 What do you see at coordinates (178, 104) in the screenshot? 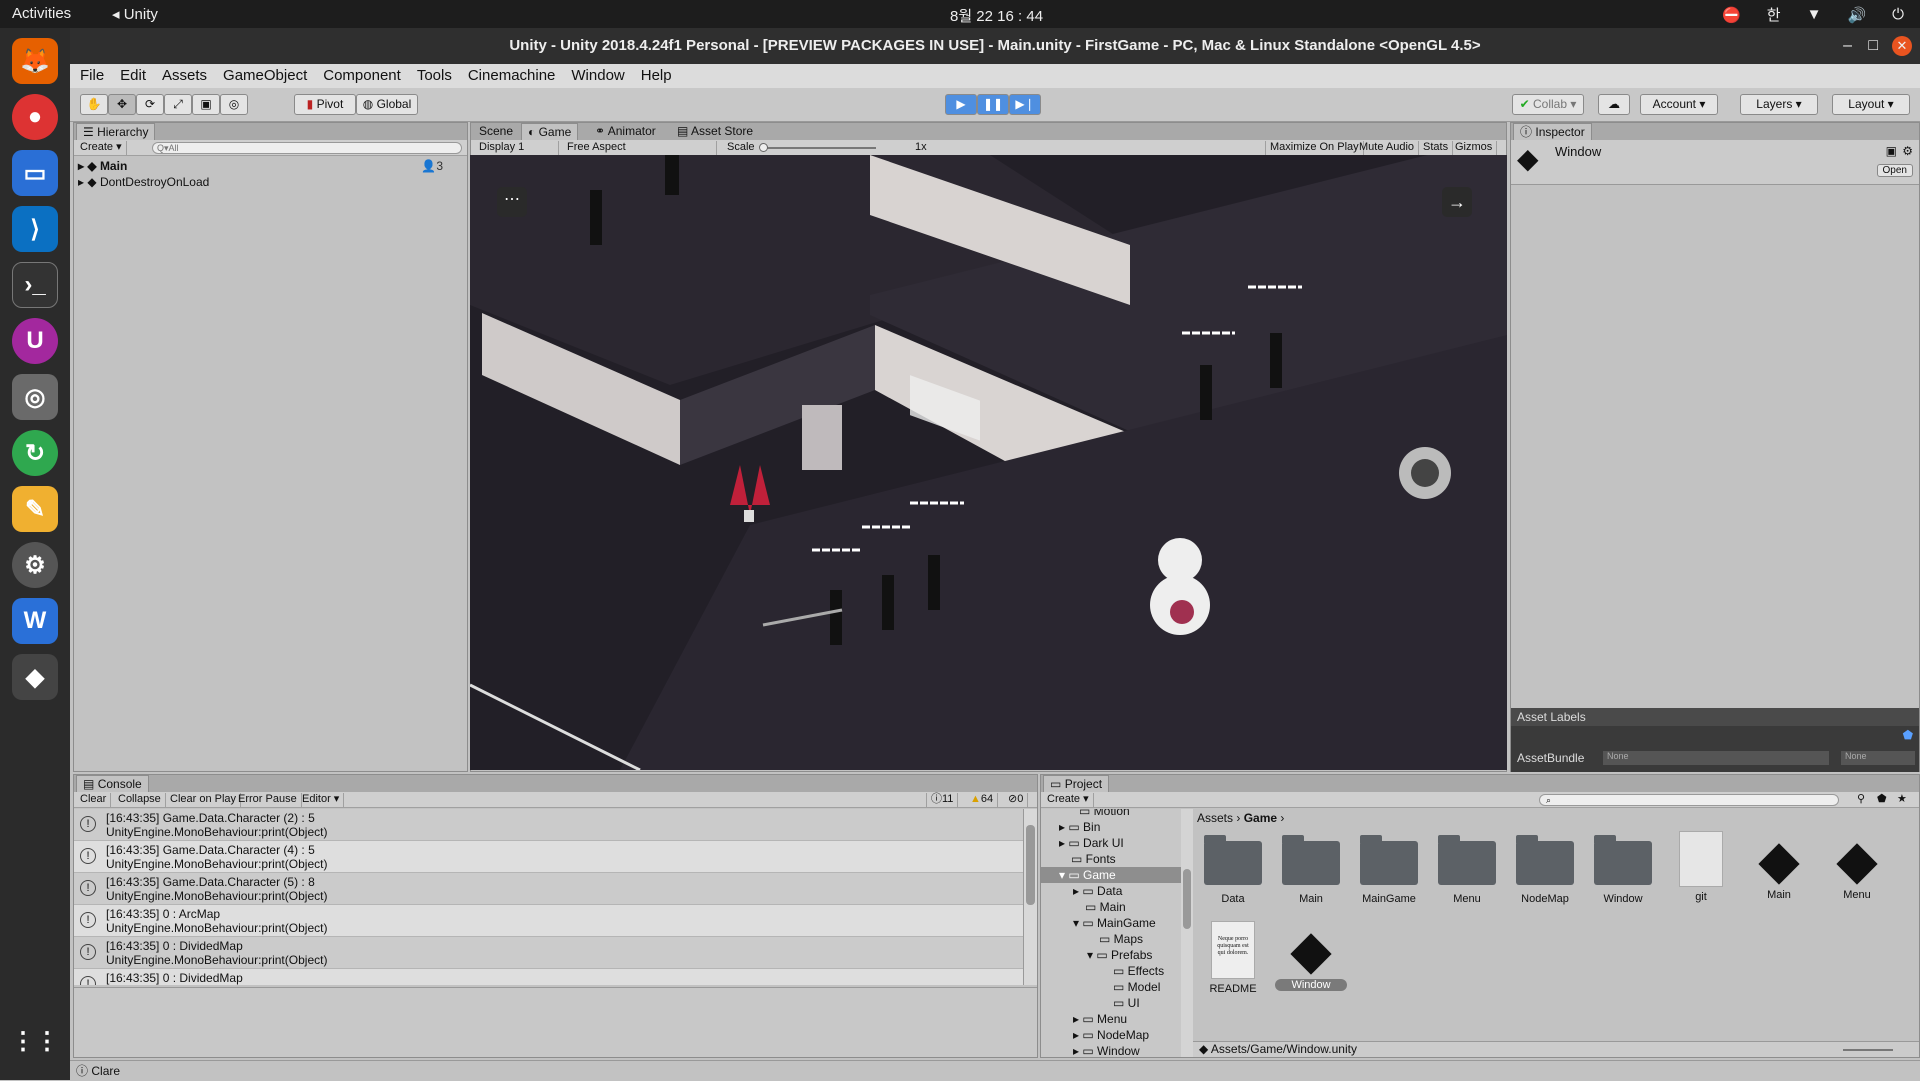
I see `scale-tool-icon: ⤢` at bounding box center [178, 104].